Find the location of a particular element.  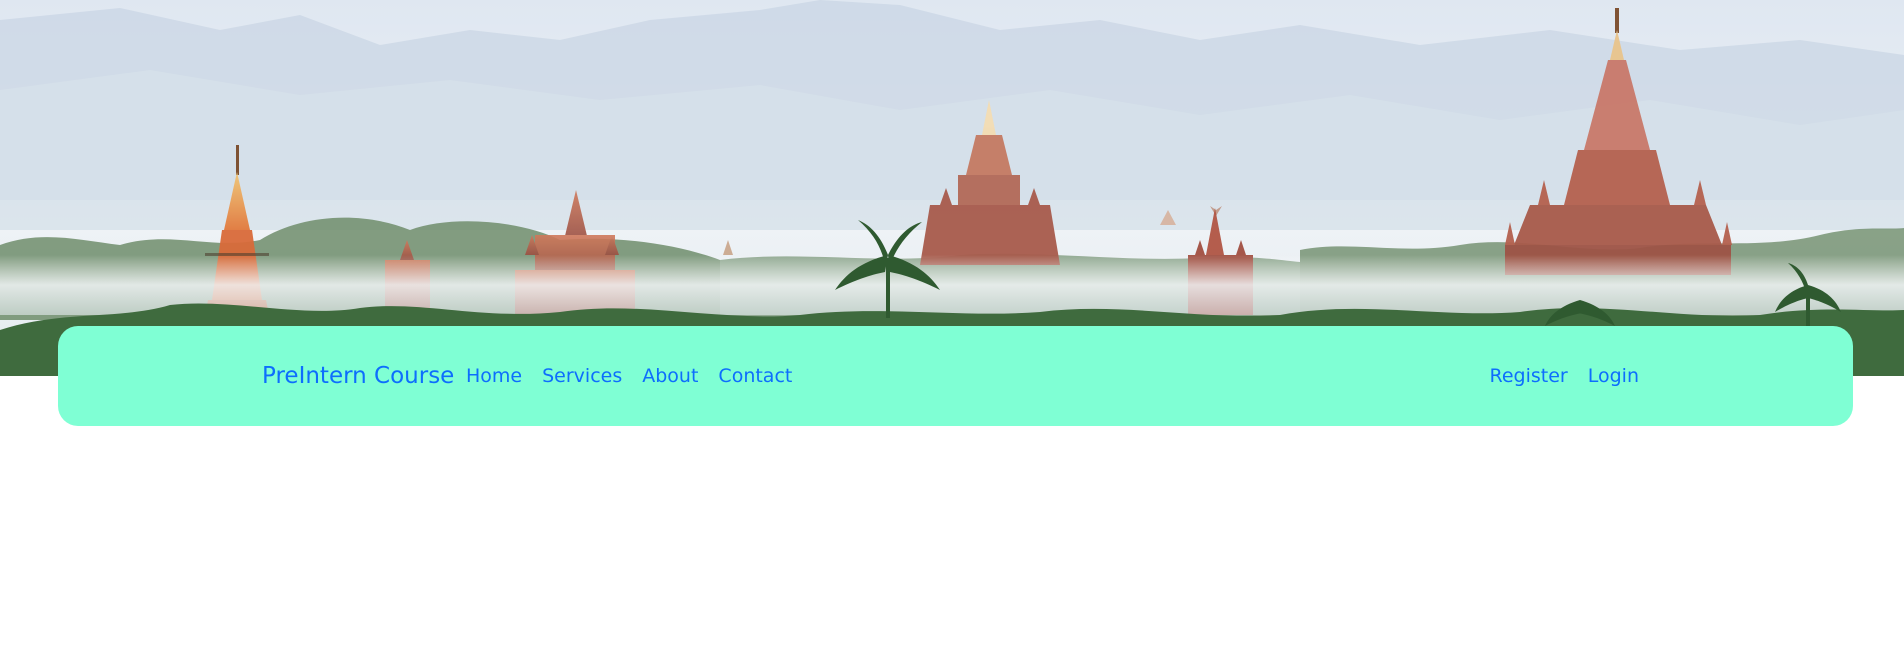

brand-link: PreIntern Course is located at coordinates (358, 376).